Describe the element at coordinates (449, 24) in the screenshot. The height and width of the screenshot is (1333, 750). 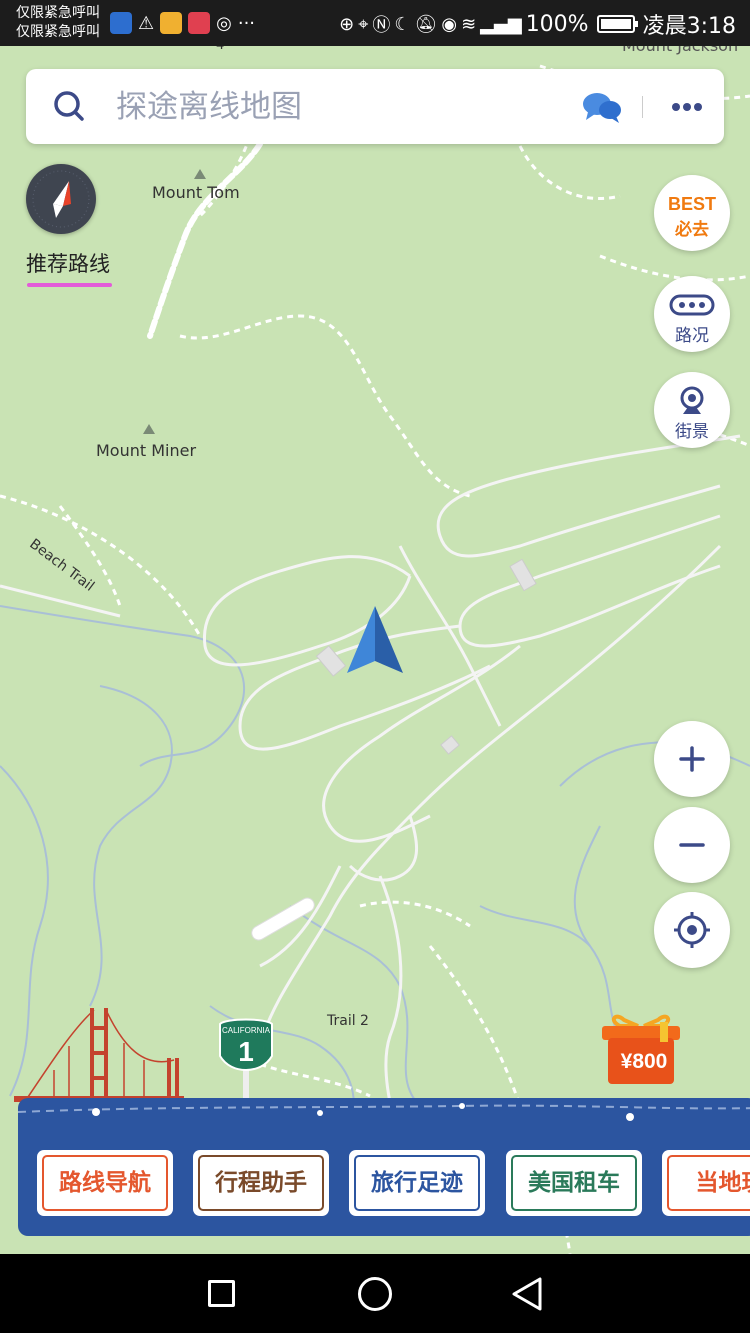
I see `eye-icon: ◉` at that location.